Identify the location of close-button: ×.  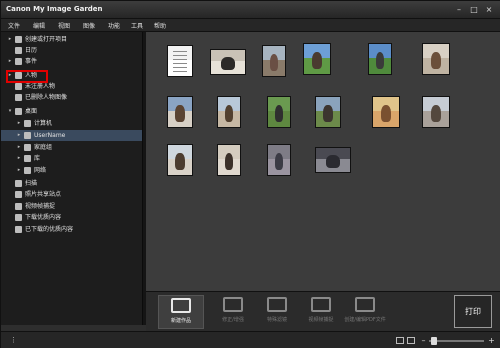
(489, 9).